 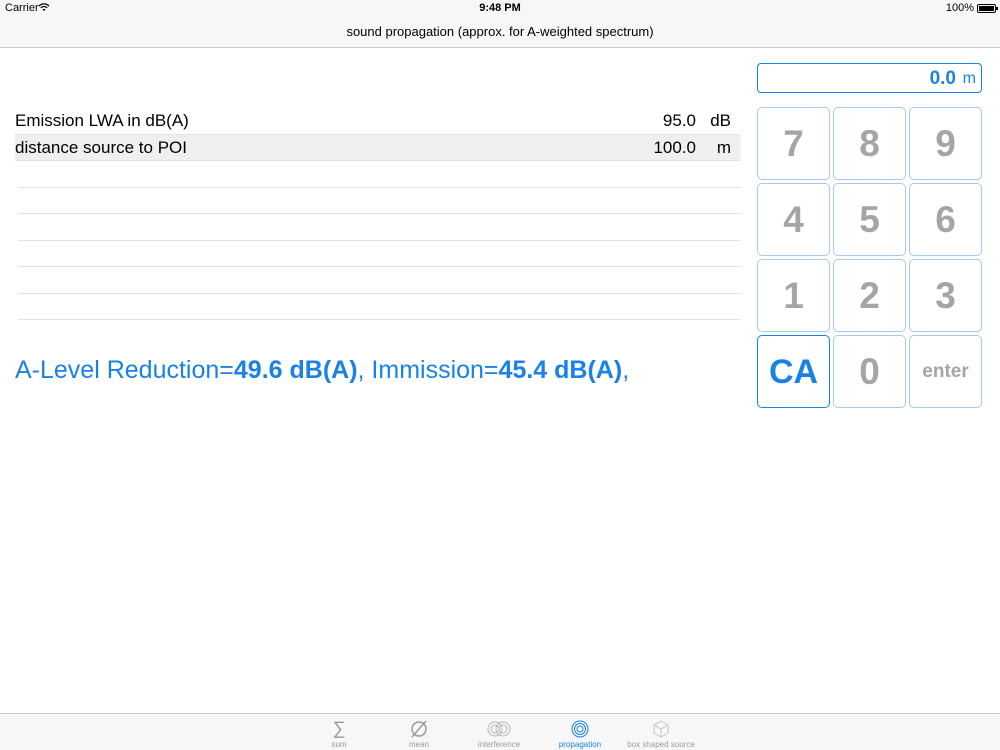 What do you see at coordinates (378, 147) in the screenshot?
I see `row-distance: distance source to POI 100.0 m` at bounding box center [378, 147].